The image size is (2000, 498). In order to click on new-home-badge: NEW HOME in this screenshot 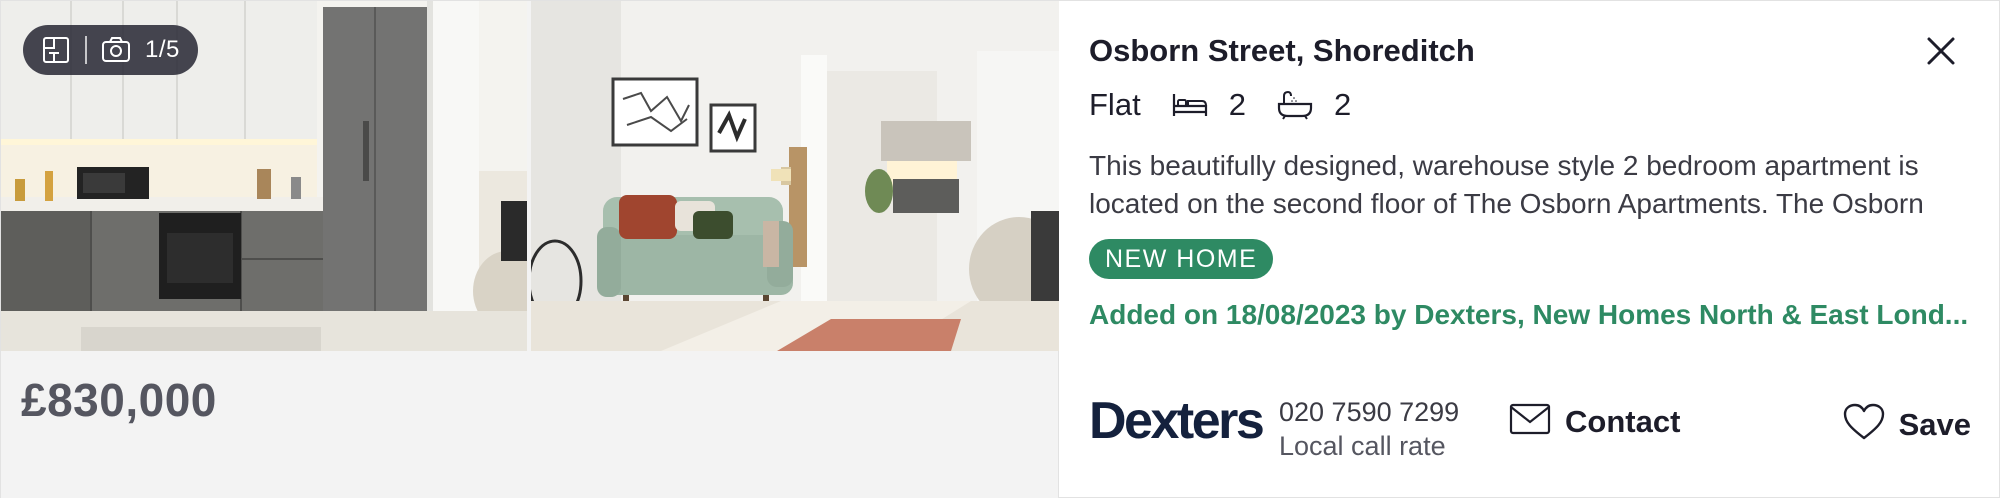, I will do `click(1181, 259)`.